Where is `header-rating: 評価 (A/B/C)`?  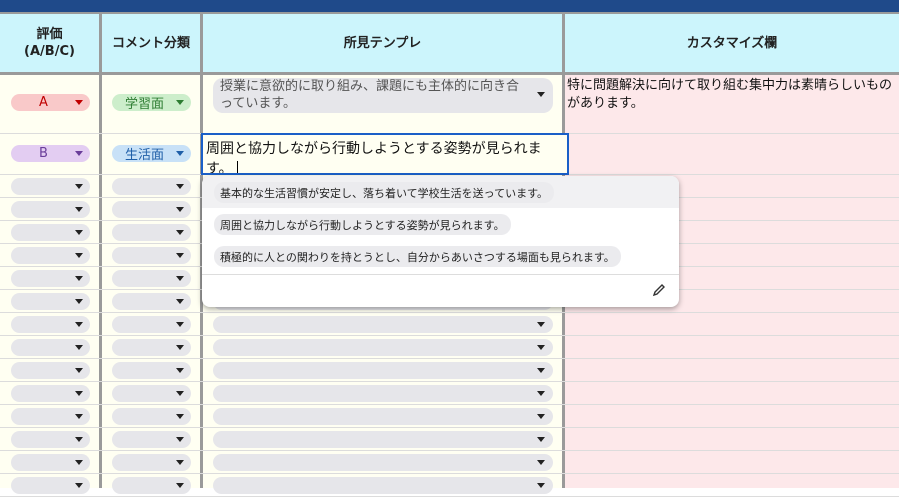 header-rating: 評価 (A/B/C) is located at coordinates (49, 43).